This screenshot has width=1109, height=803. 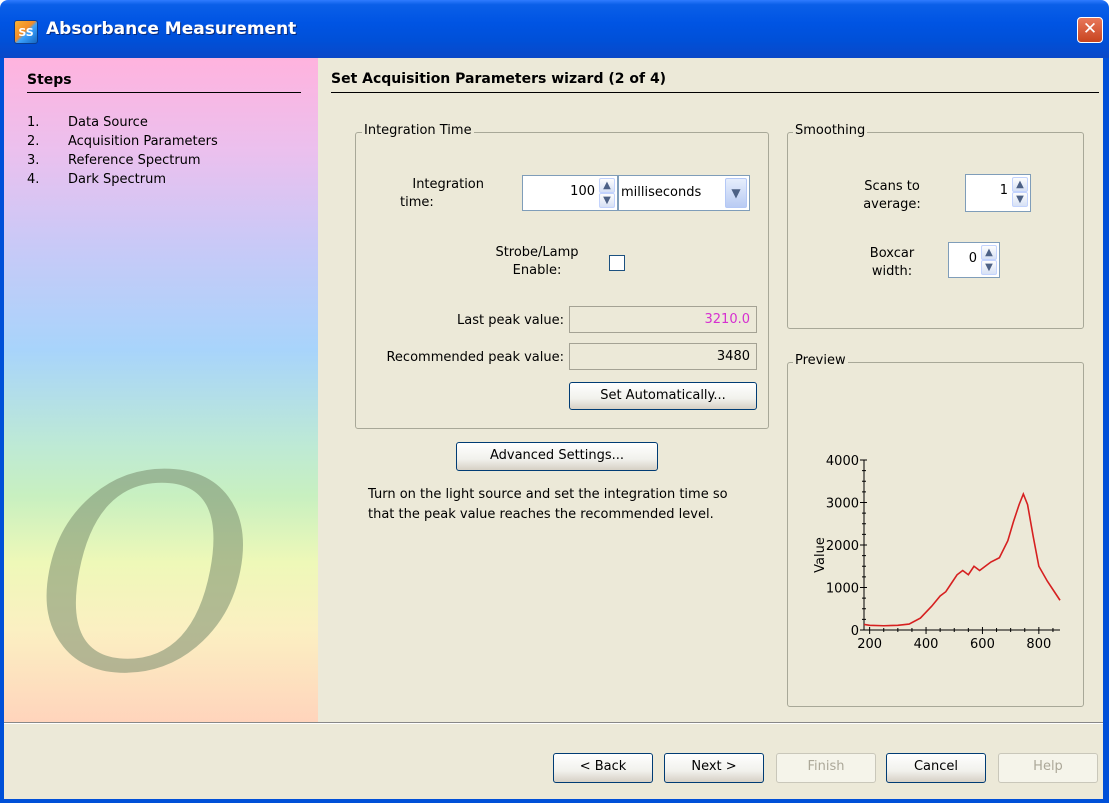 I want to click on strobe-label-line1: Strobe/Lamp, so click(x=537, y=252).